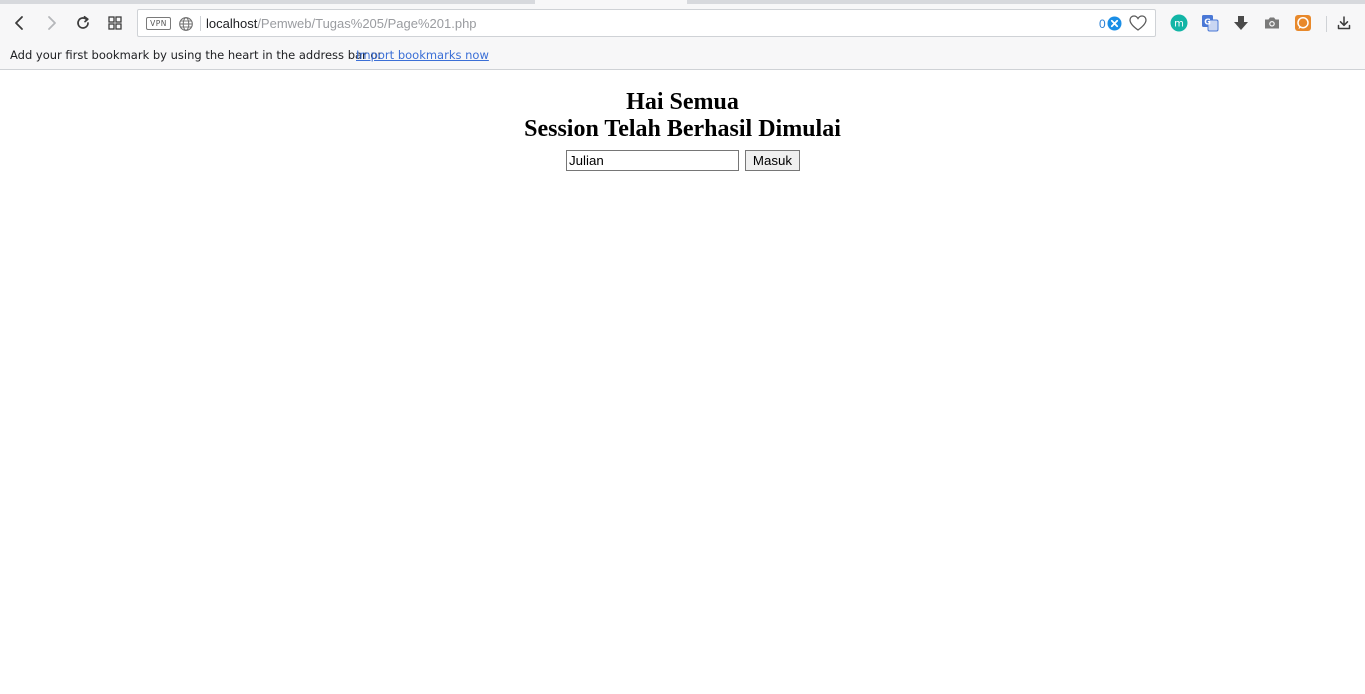 This screenshot has height=694, width=1365. I want to click on forward-arrow-icon, so click(51, 23).